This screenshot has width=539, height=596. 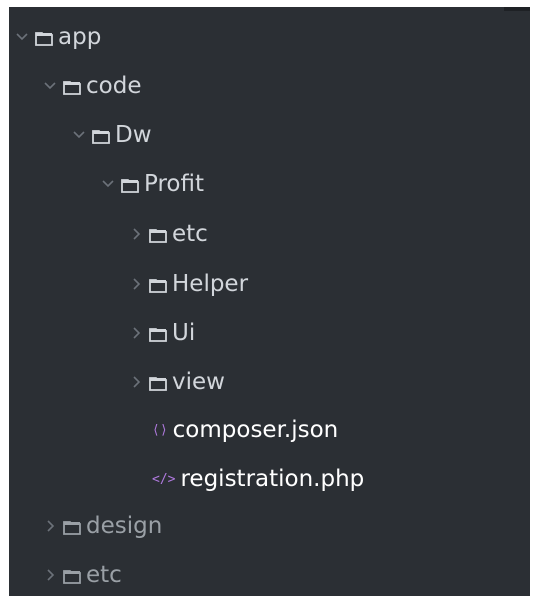 I want to click on tree-item-dw: Dw, so click(x=111, y=135).